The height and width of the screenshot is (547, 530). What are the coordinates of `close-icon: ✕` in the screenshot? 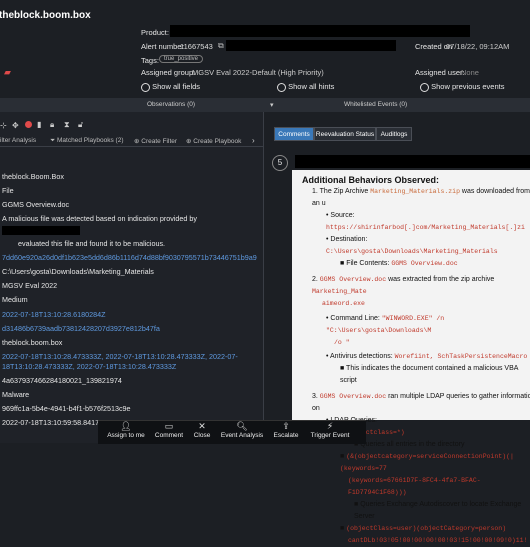 It's located at (202, 426).